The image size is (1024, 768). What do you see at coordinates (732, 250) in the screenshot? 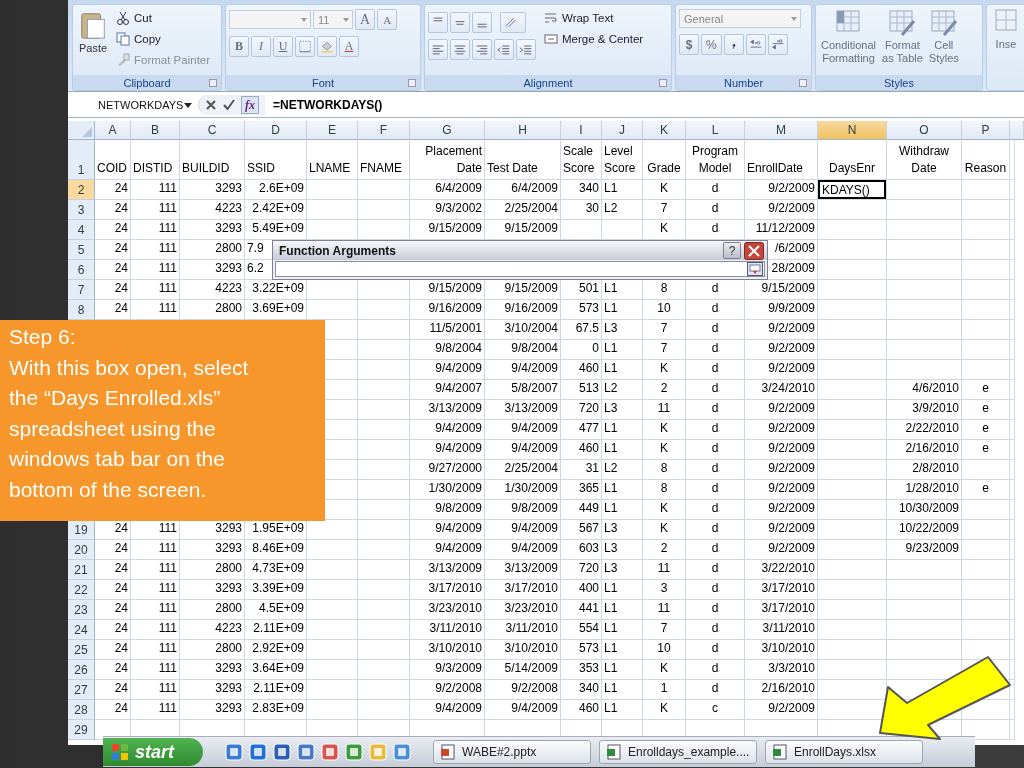
I see `help-button: ?` at bounding box center [732, 250].